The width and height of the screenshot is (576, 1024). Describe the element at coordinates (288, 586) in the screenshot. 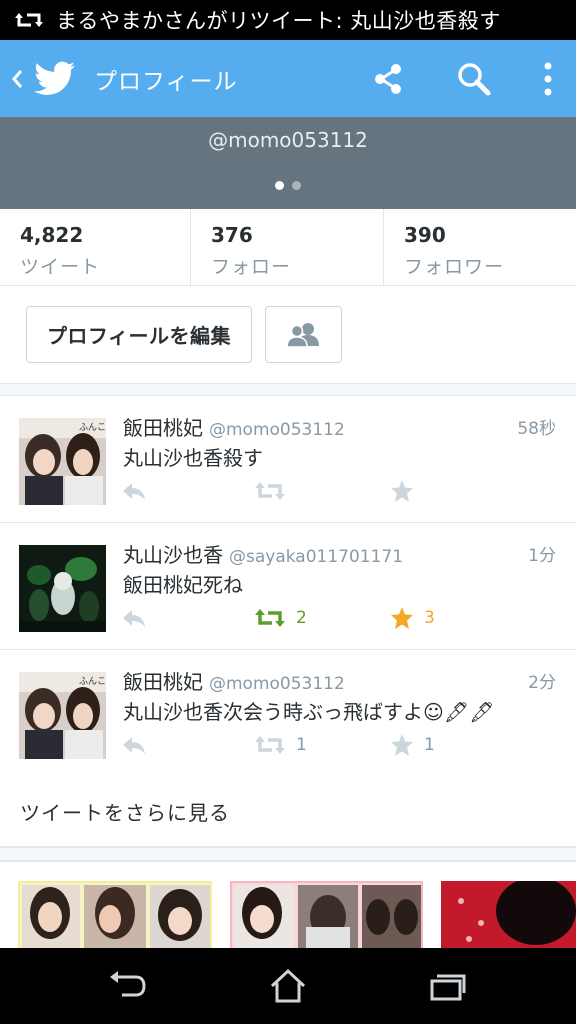

I see `tweet: 丸山沙也香 @sayaka011701171 1分 飯田桃妃死ね 2 3` at that location.